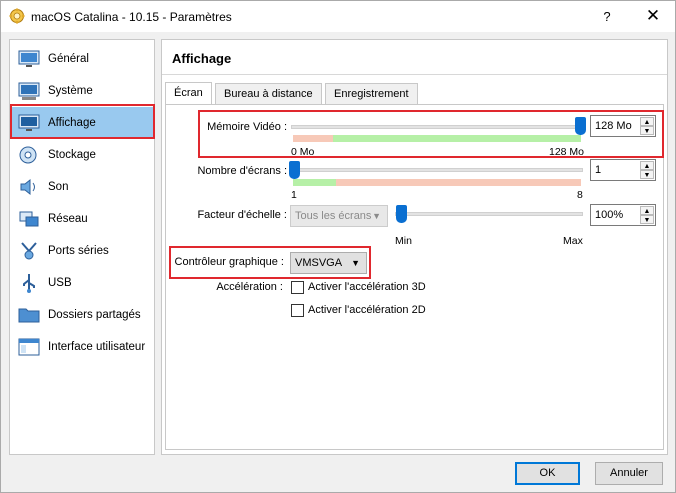 Image resolution: width=676 pixels, height=493 pixels. What do you see at coordinates (60, 283) in the screenshot?
I see `sidebar-item-label: USB` at bounding box center [60, 283].